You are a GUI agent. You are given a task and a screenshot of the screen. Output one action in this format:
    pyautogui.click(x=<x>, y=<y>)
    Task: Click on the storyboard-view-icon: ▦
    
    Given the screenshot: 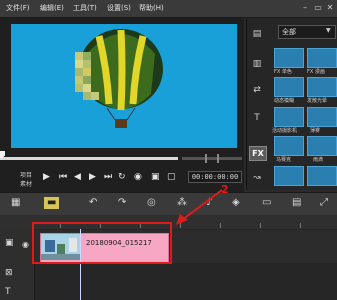 What is the action you would take?
    pyautogui.click(x=15, y=203)
    